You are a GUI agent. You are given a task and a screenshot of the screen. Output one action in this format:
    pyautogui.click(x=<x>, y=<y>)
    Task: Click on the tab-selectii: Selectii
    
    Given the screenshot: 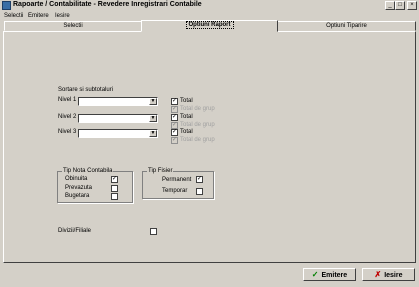 What is the action you would take?
    pyautogui.click(x=73, y=26)
    